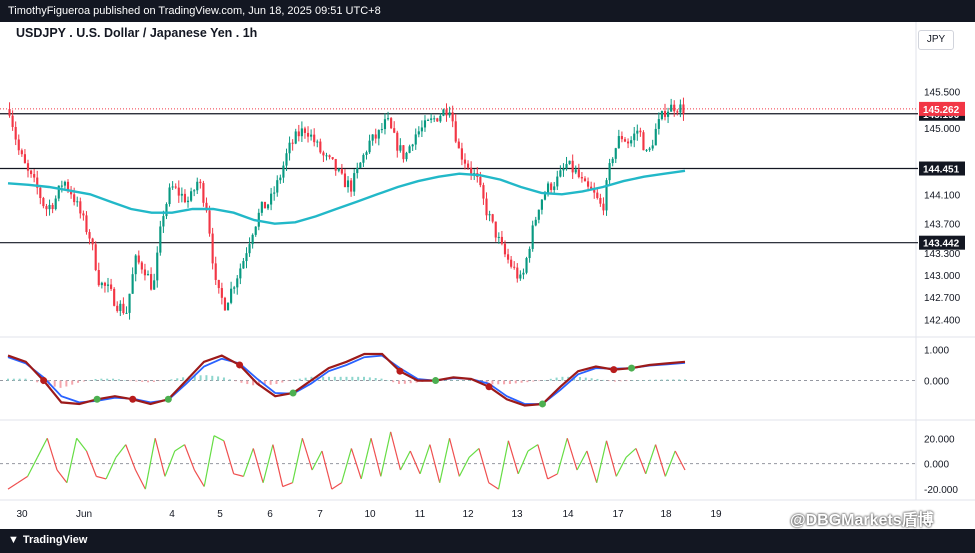 This screenshot has width=975, height=553. Describe the element at coordinates (320, 514) in the screenshot. I see `time-tick-label: 7` at that location.